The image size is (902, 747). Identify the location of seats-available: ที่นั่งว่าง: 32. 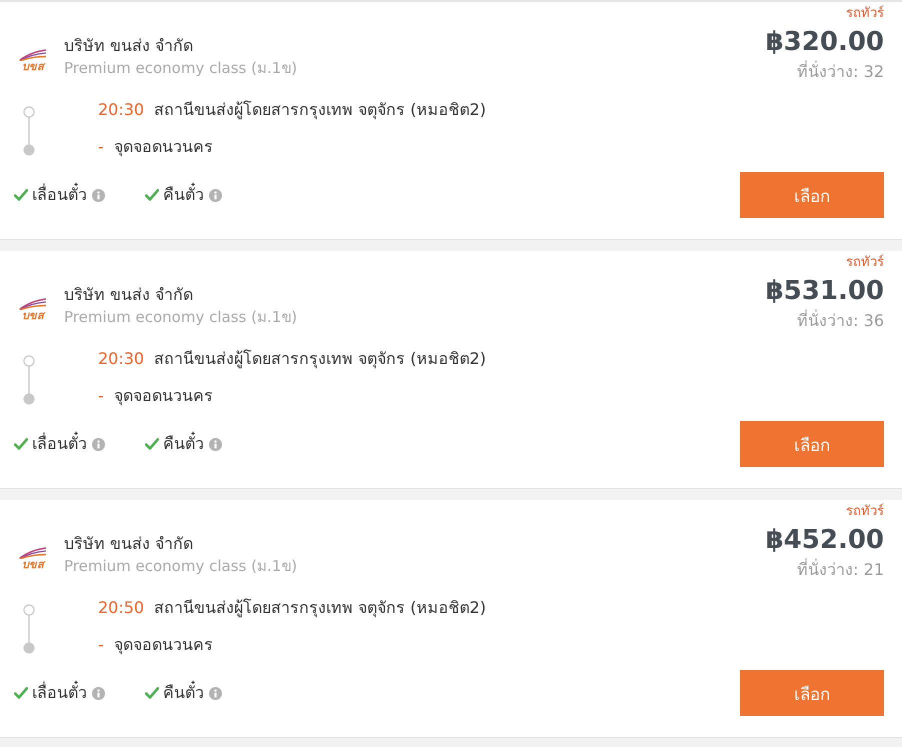
(840, 72).